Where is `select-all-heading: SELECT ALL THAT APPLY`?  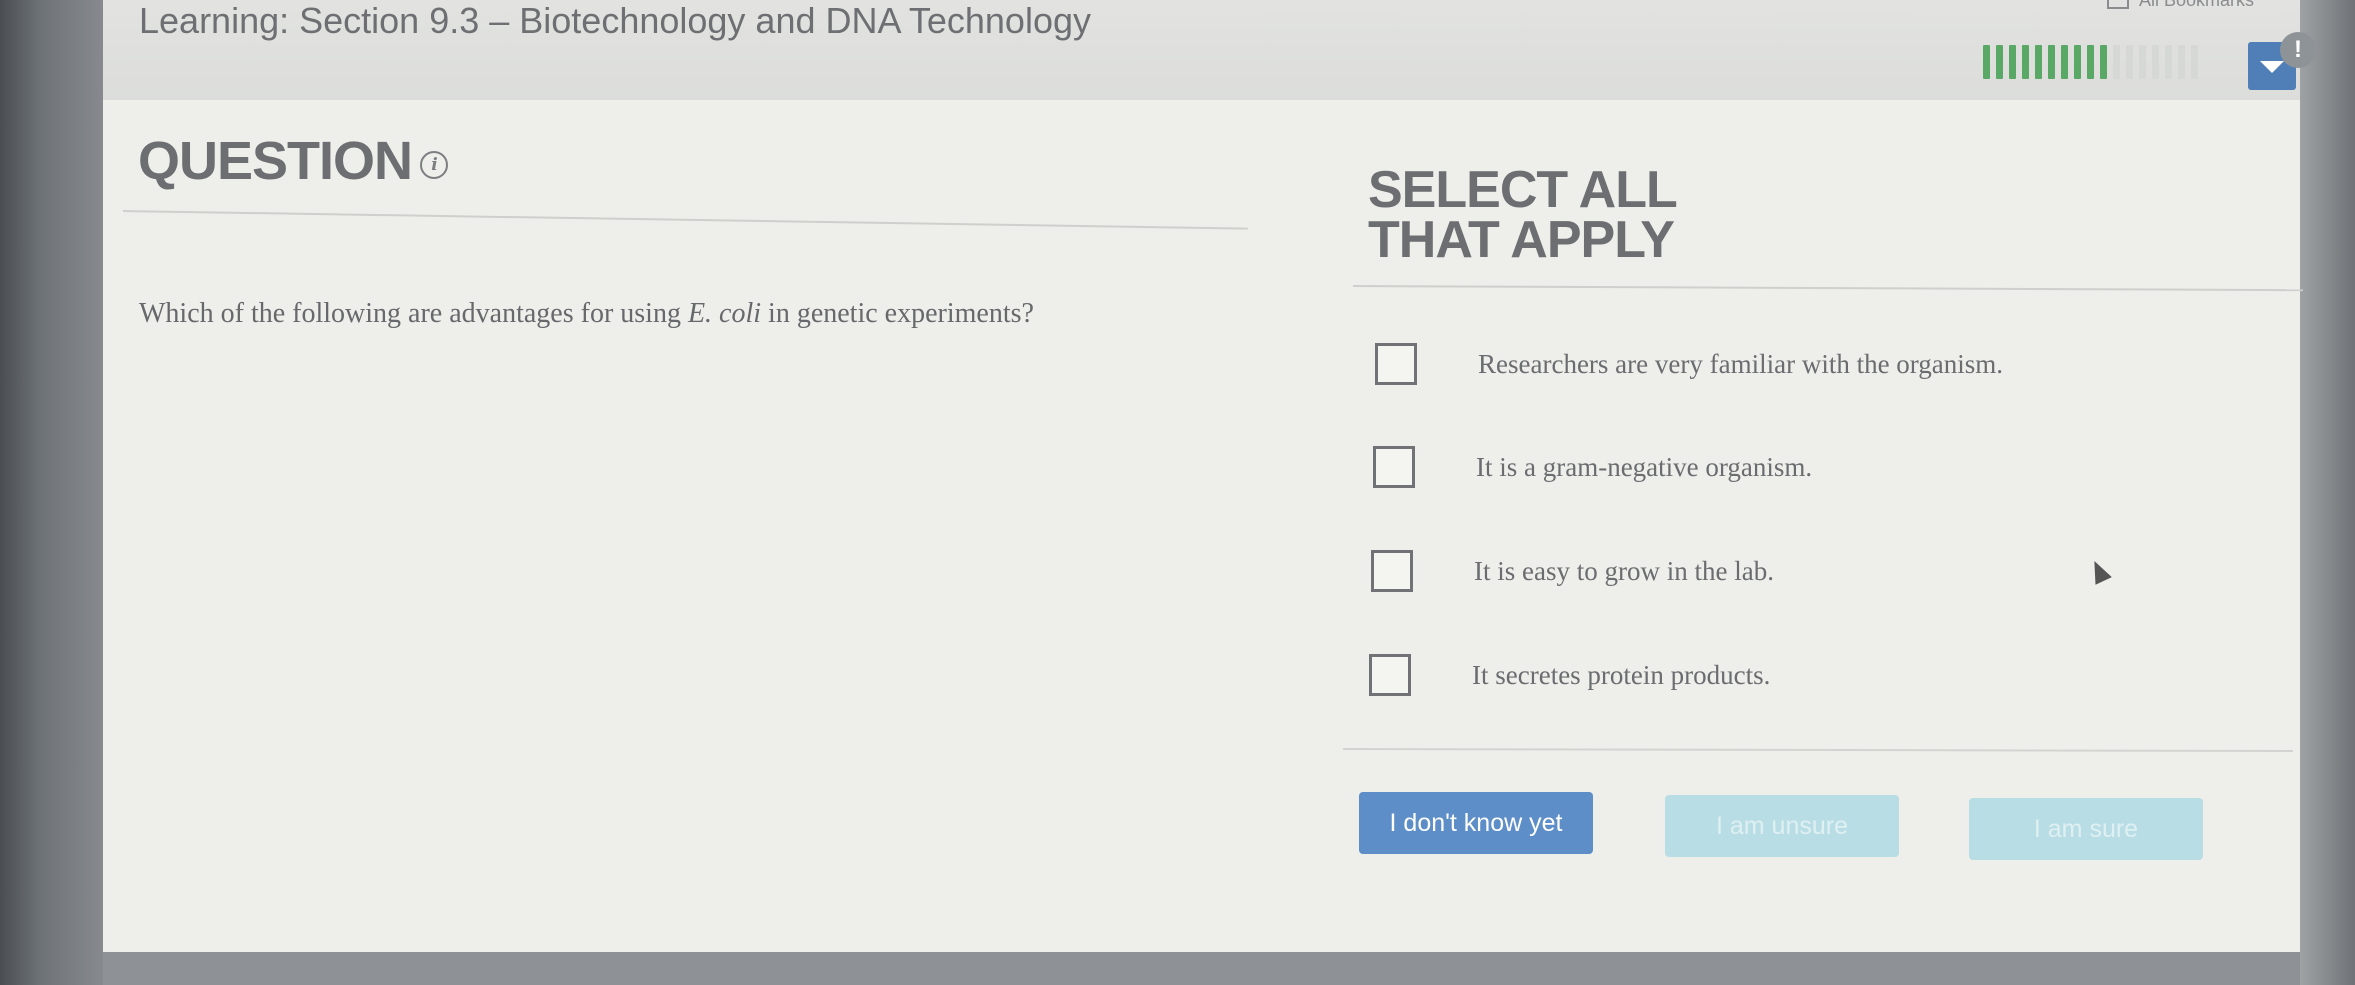 select-all-heading: SELECT ALL THAT APPLY is located at coordinates (1522, 215).